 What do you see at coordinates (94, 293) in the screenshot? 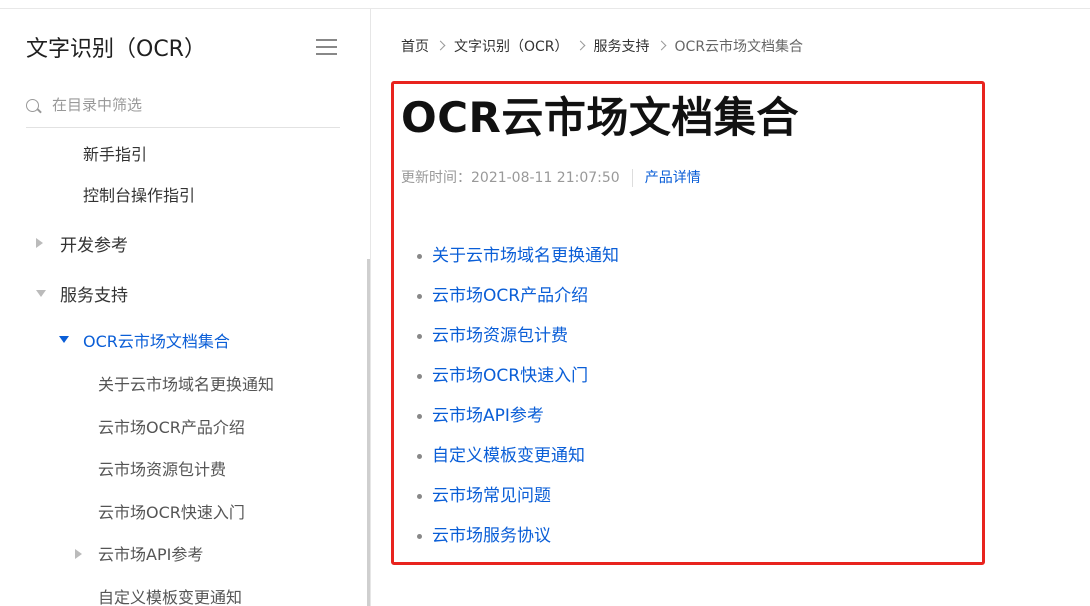
I see `sidebar-item-service-support: 服务支持` at bounding box center [94, 293].